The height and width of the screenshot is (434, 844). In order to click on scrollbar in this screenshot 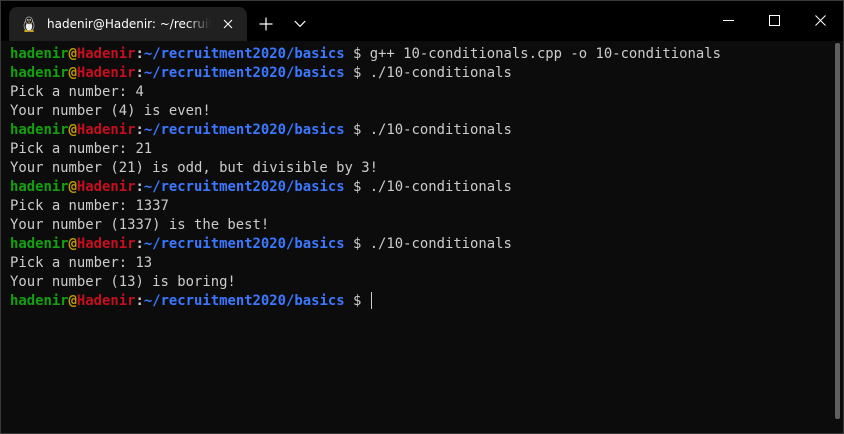, I will do `click(837, 237)`.